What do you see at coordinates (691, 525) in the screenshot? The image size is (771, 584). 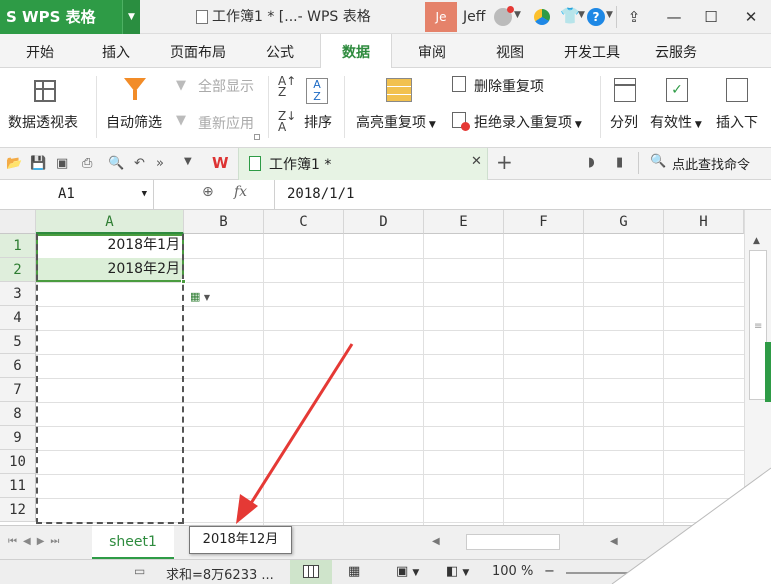 I see `page-curl` at bounding box center [691, 525].